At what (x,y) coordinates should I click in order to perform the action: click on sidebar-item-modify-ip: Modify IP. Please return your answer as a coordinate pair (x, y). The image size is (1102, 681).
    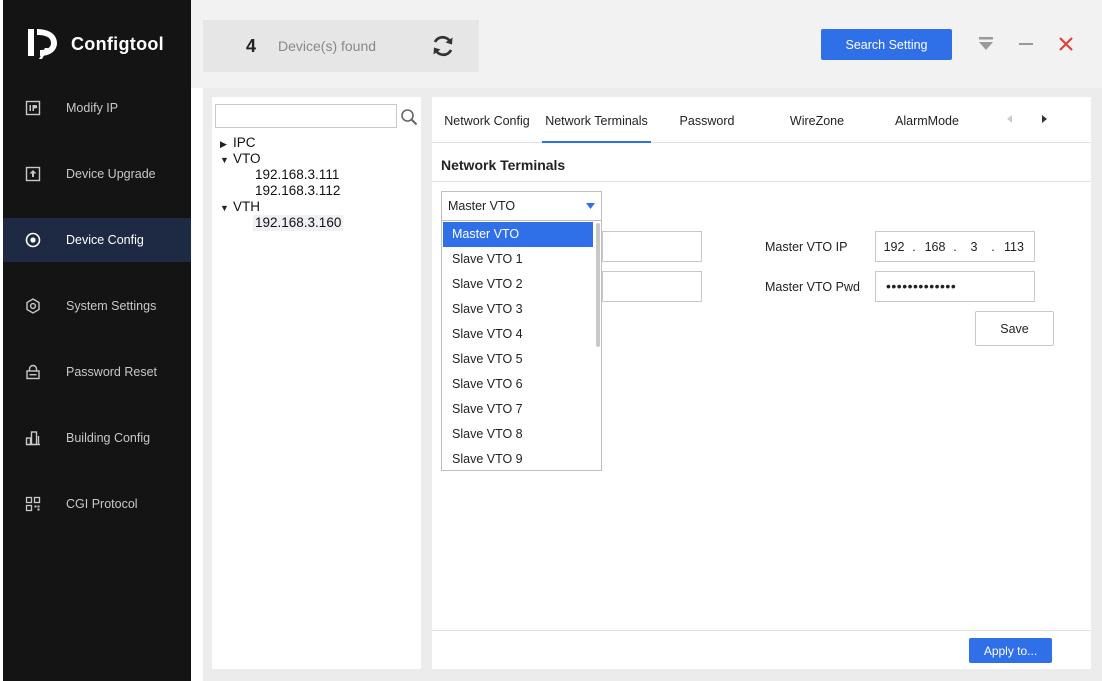
    Looking at the image, I should click on (97, 108).